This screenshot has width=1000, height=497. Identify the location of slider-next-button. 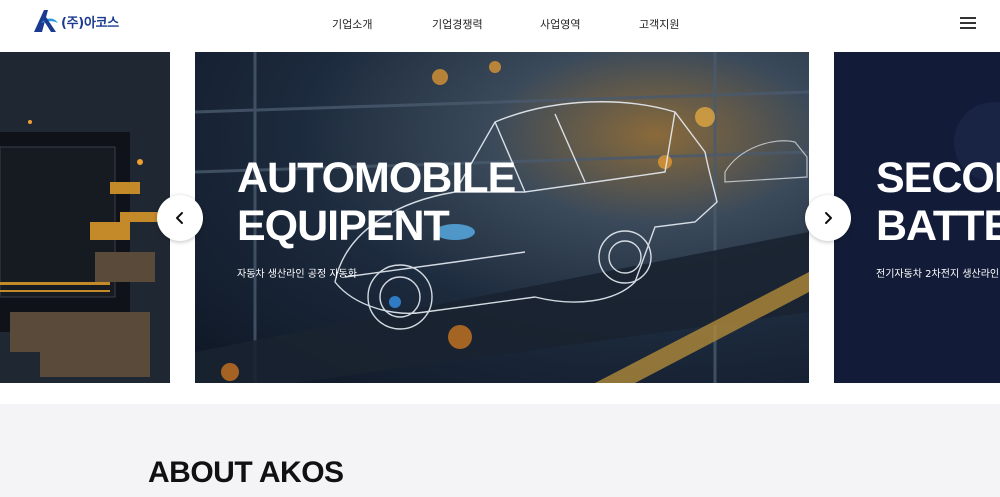
(828, 218).